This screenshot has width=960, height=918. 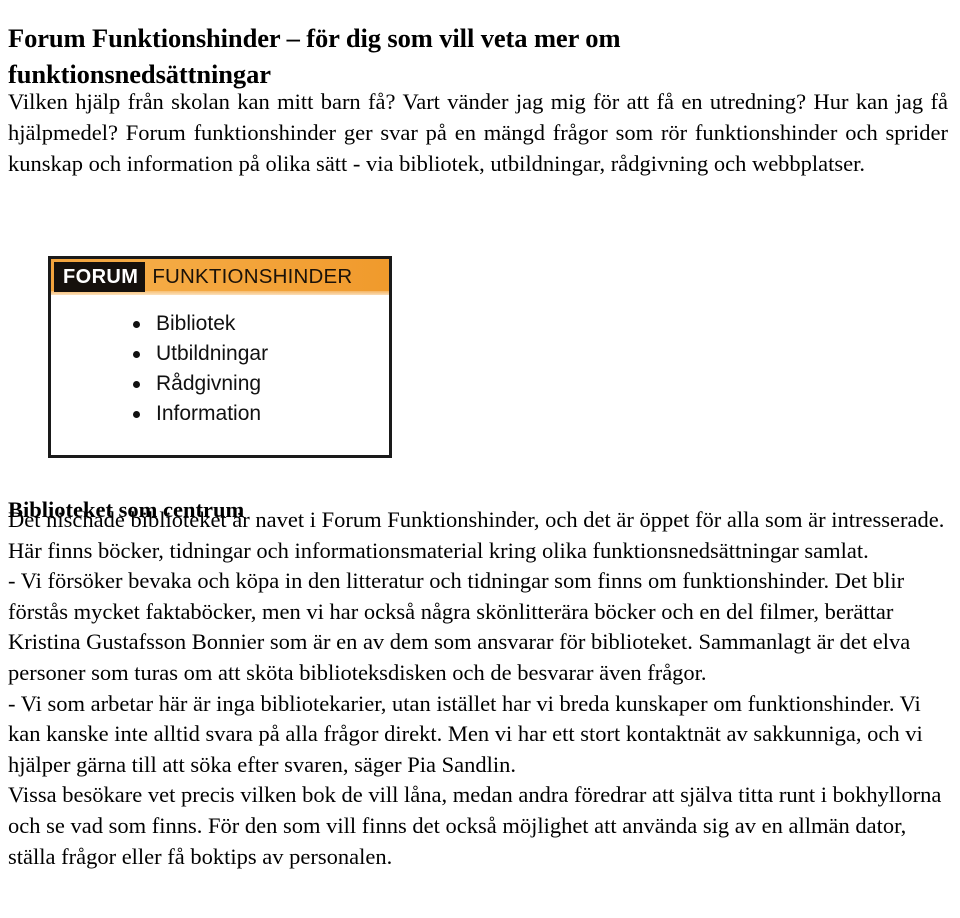 What do you see at coordinates (261, 354) in the screenshot?
I see `list-item: Utbildningar` at bounding box center [261, 354].